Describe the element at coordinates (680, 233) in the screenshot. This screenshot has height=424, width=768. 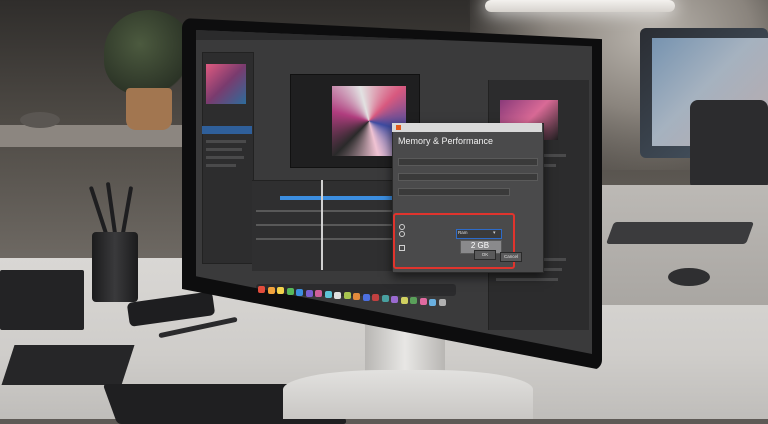
I see `background-keyboard` at that location.